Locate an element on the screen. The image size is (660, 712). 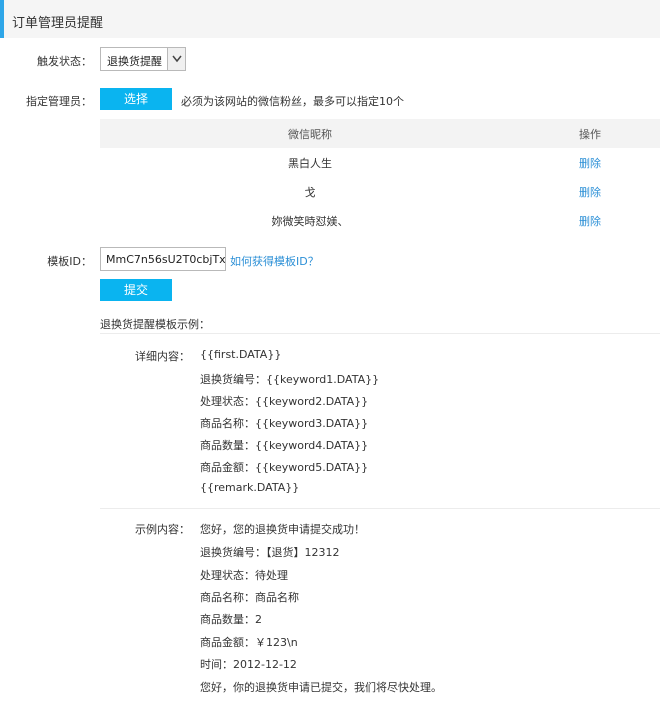
template-id-help-link: 如何获得模板ID？ is located at coordinates (274, 261).